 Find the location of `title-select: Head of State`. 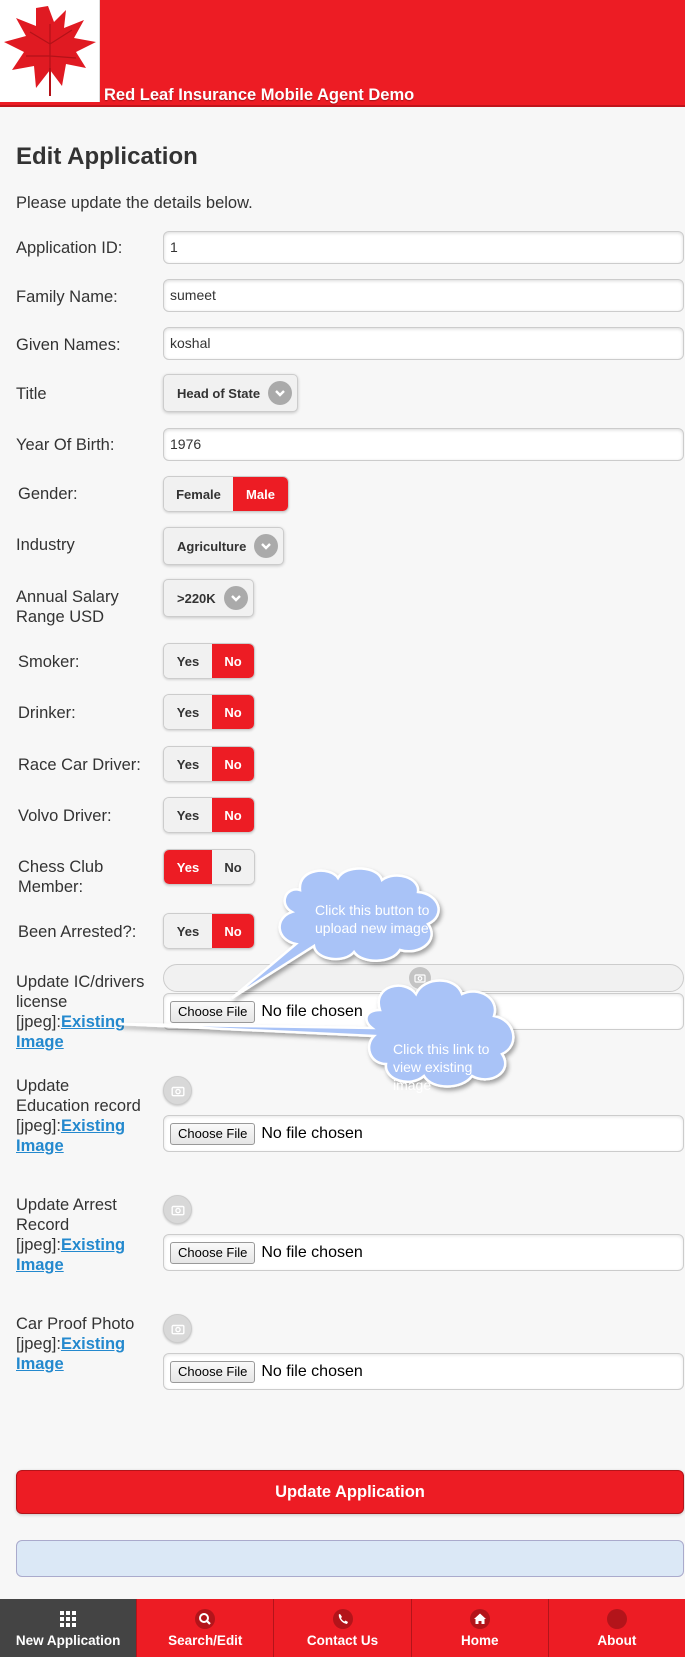

title-select: Head of State is located at coordinates (231, 393).